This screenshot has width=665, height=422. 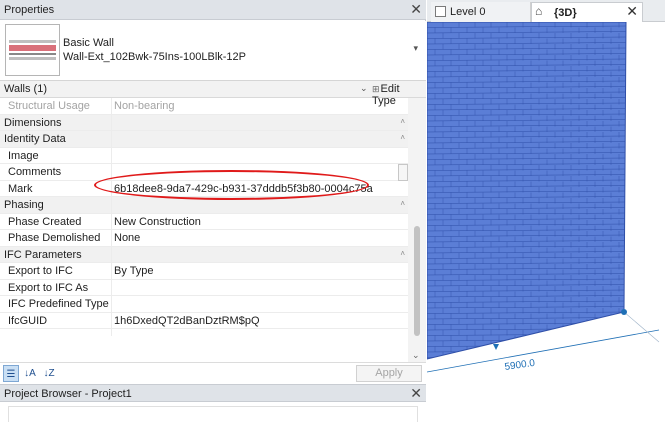 I want to click on property-row: Phase Created New Construction, so click(x=204, y=222).